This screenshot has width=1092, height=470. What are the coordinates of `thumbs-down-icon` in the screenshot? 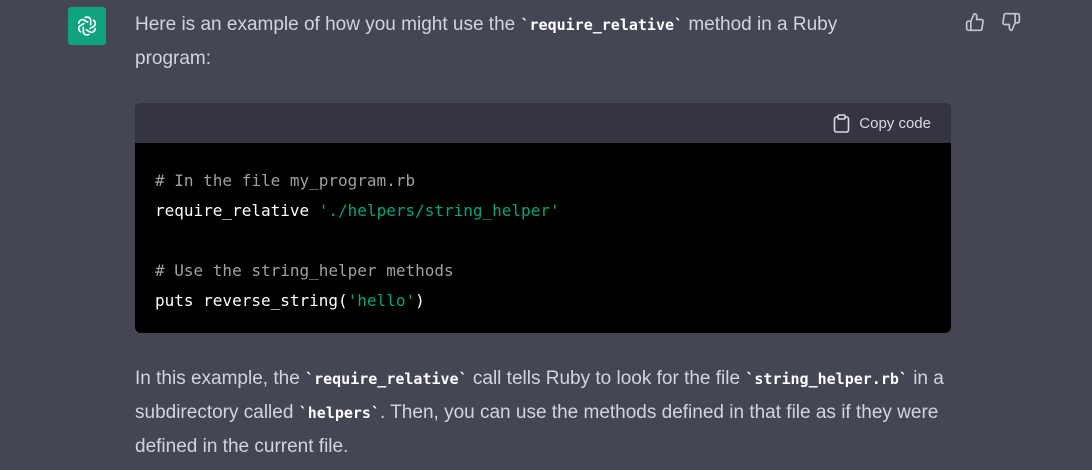 It's located at (1011, 22).